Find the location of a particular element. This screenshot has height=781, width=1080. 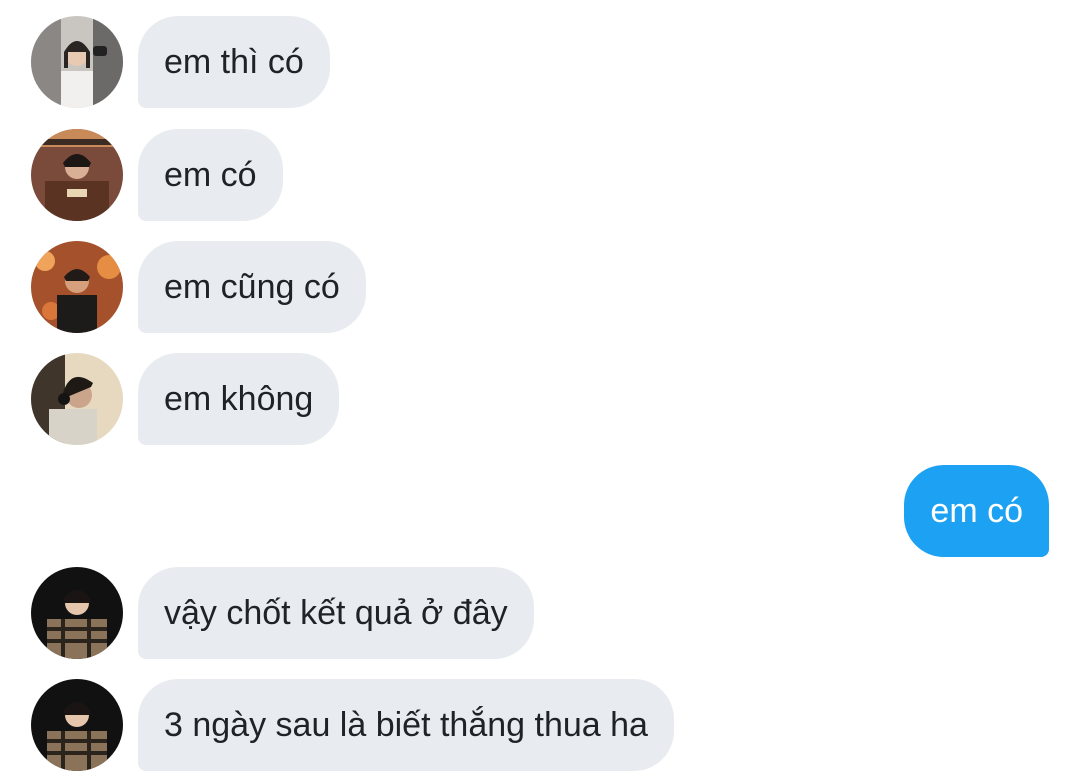

message-row: 3 ngày sau là biết thắng thua ha is located at coordinates (540, 725).